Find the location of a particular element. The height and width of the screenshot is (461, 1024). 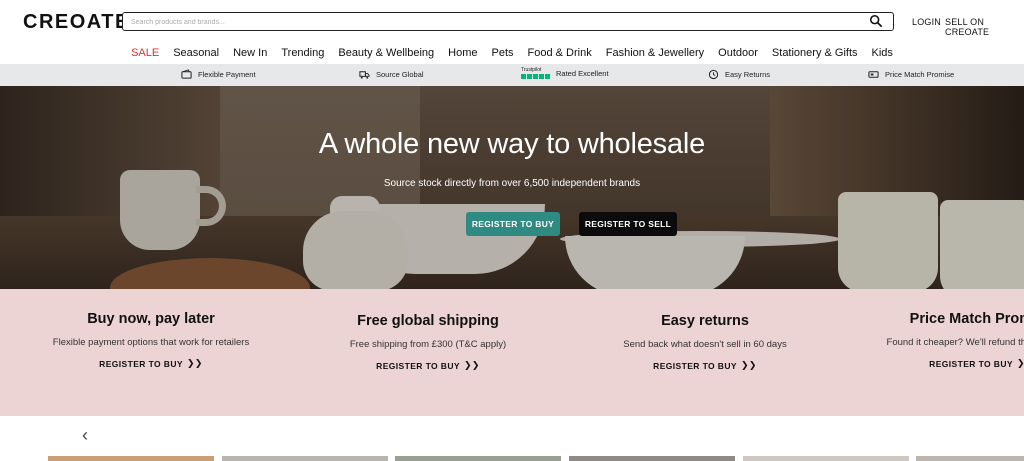

benefit-flexible-payment: Flexible Payment is located at coordinates (218, 74).